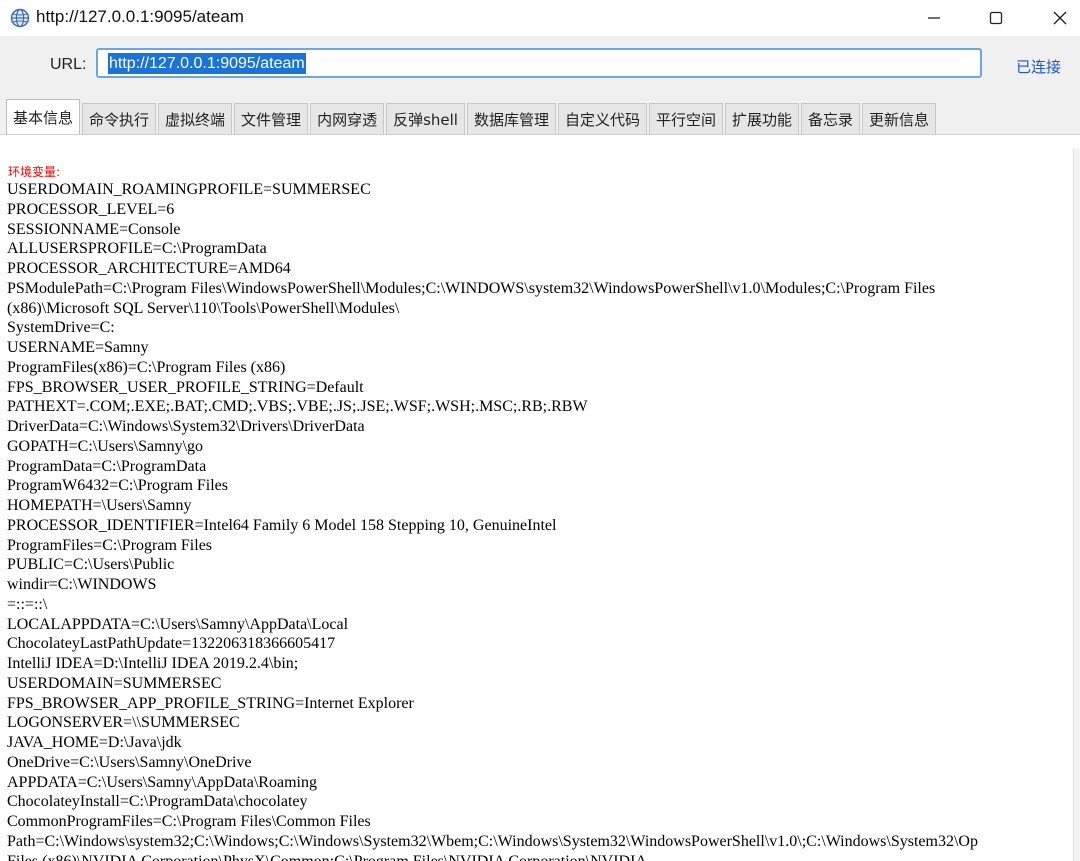 This screenshot has height=861, width=1080. Describe the element at coordinates (110, 545) in the screenshot. I see `env-var-line: ProgramFiles=C:\Program Files` at that location.